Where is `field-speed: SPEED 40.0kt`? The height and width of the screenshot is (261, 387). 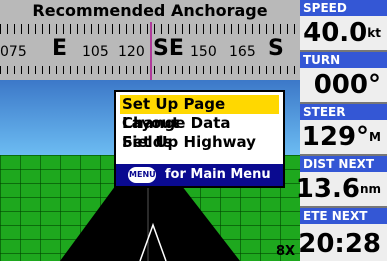 field-speed: SPEED 40.0kt is located at coordinates (343, 26).